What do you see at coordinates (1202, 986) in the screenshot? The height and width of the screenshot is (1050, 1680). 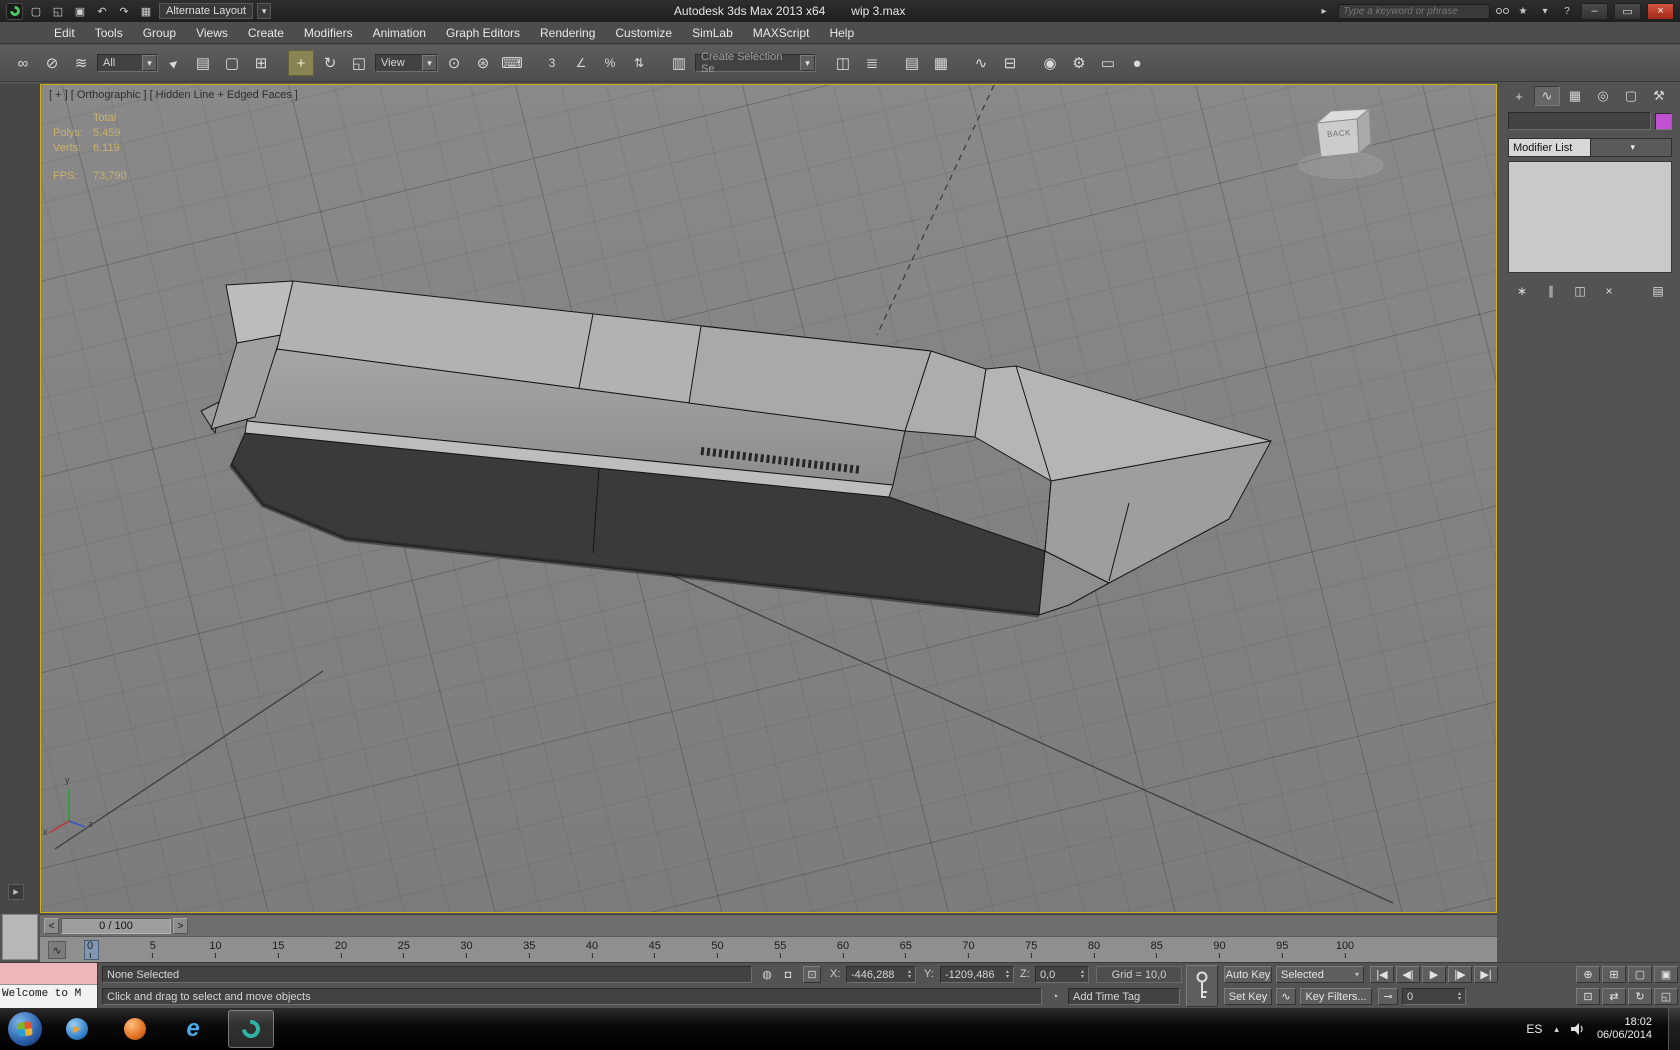 I see `set-keys-button` at bounding box center [1202, 986].